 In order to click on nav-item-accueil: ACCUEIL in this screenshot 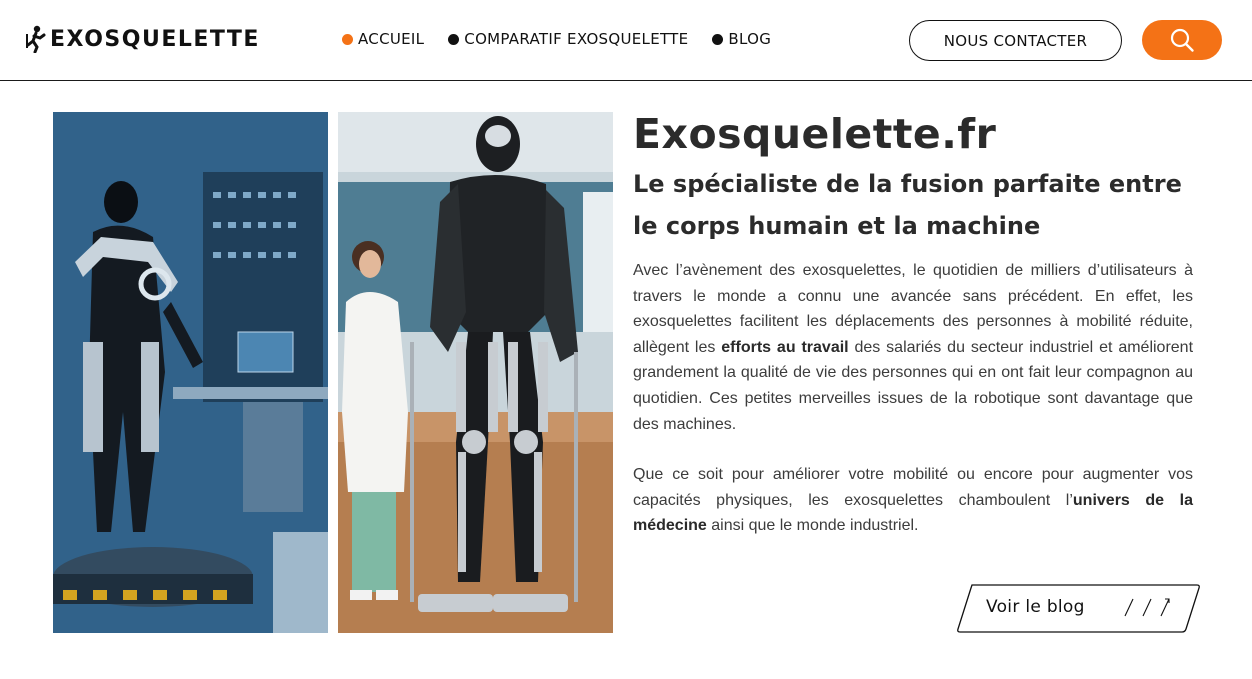, I will do `click(383, 39)`.